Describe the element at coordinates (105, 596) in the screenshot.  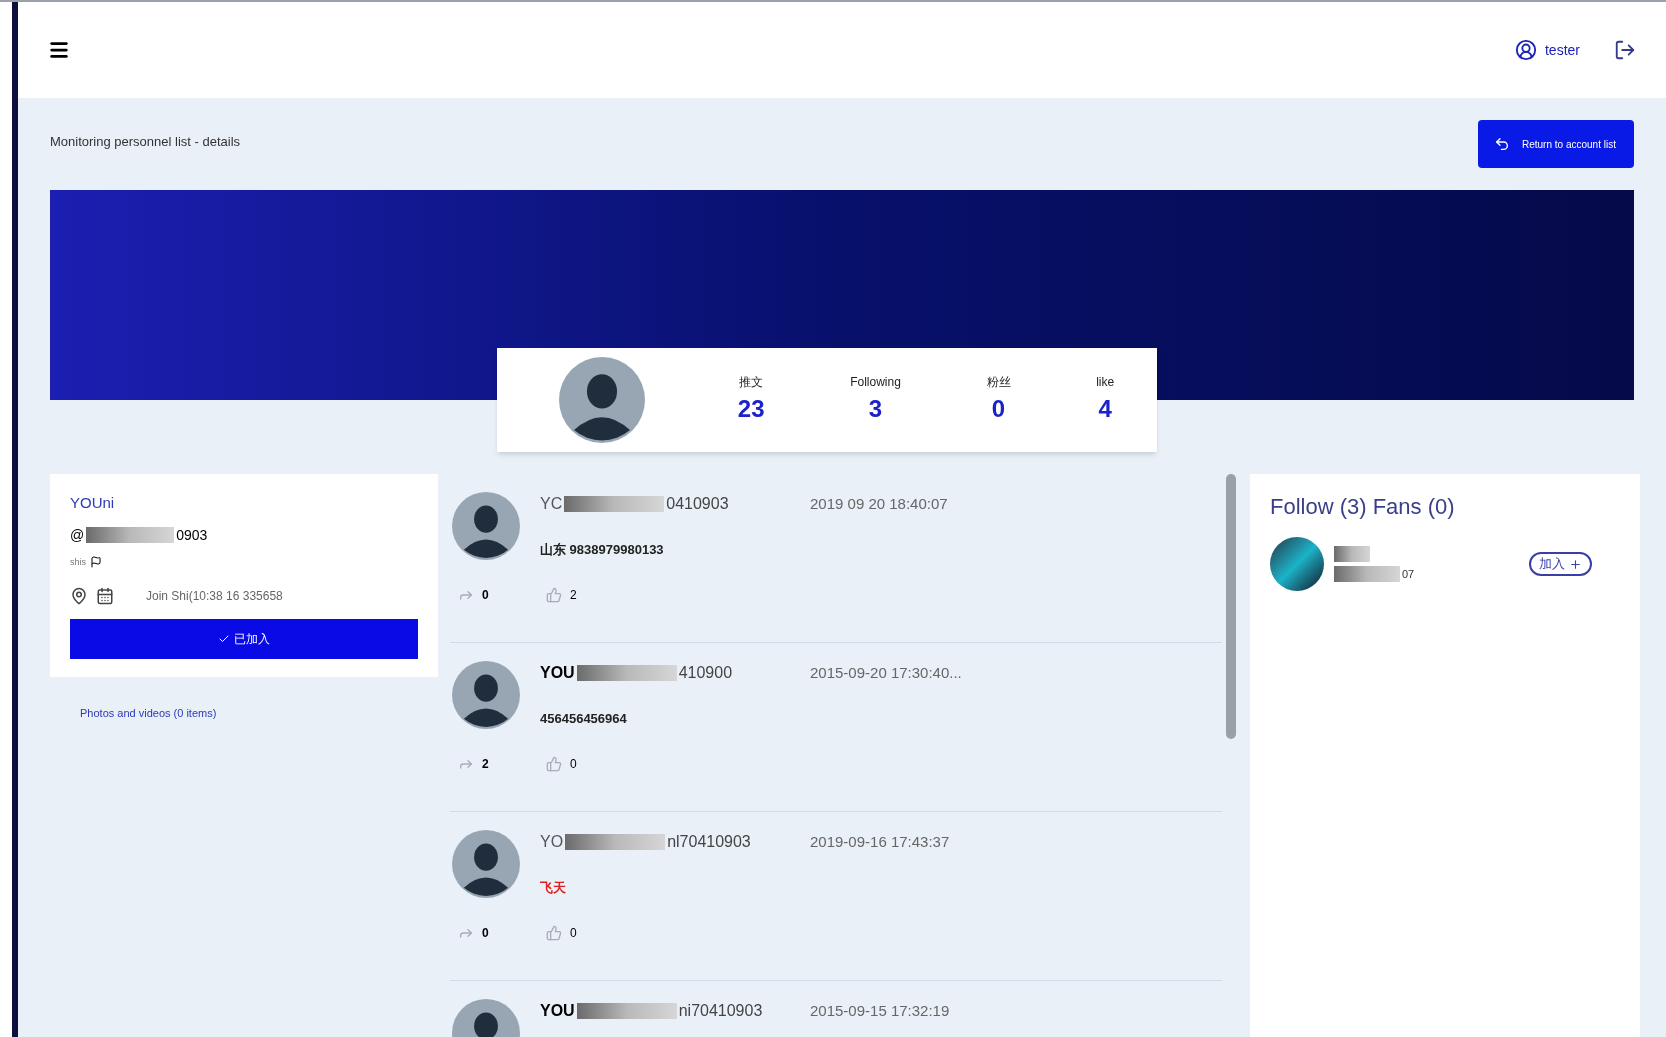
I see `calendar-icon` at that location.